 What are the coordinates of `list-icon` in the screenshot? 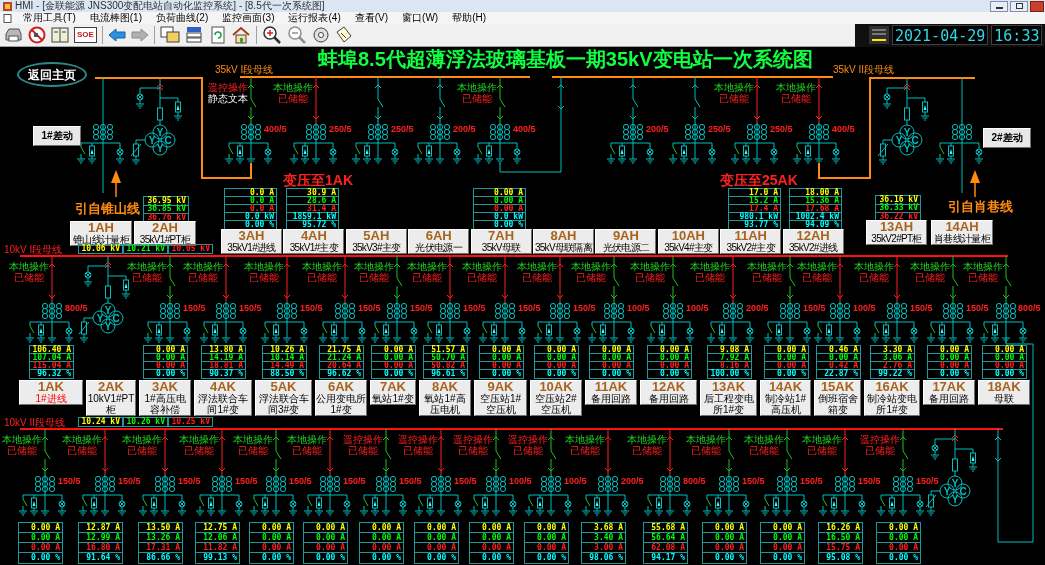 It's located at (879, 35).